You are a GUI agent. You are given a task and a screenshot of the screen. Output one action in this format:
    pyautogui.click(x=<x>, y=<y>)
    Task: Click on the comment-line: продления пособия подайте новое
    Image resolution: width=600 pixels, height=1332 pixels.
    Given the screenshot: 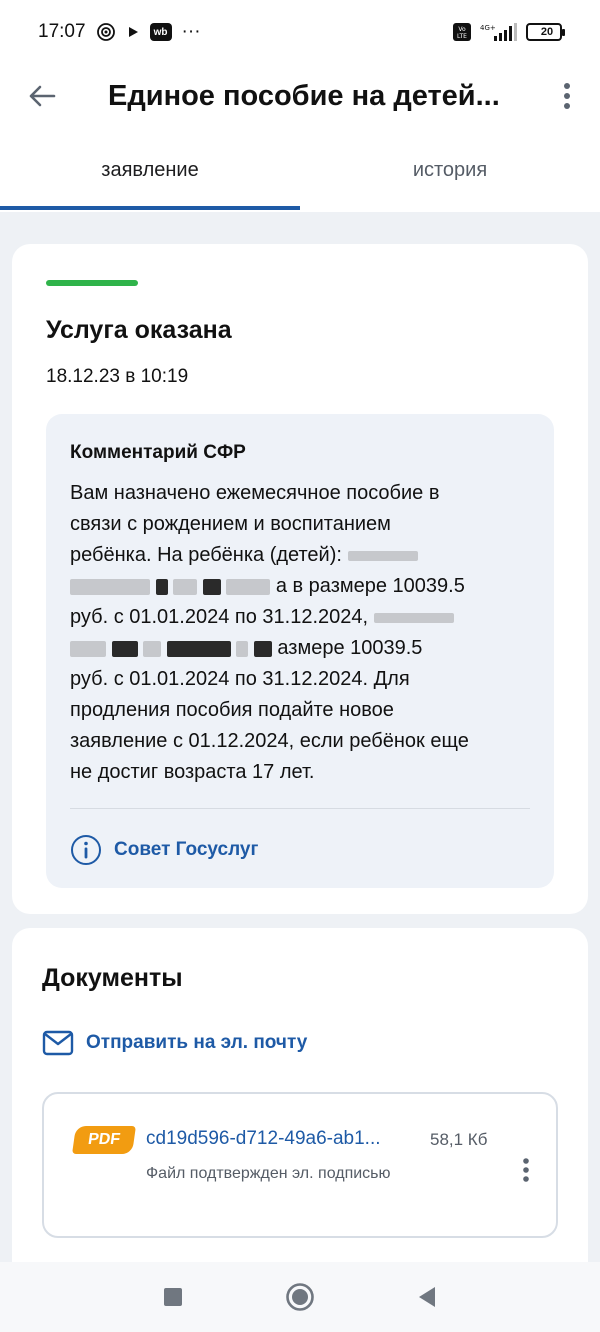 What is the action you would take?
    pyautogui.click(x=232, y=710)
    